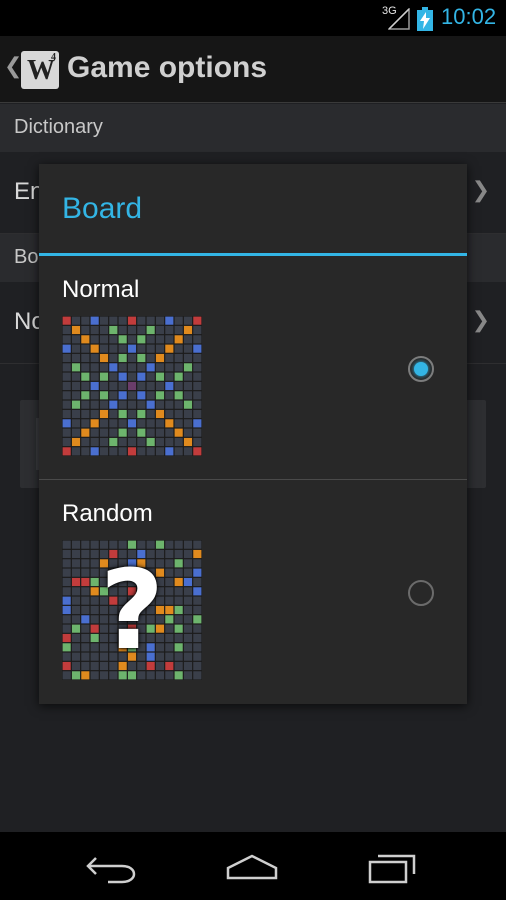 The height and width of the screenshot is (900, 506). Describe the element at coordinates (421, 369) in the screenshot. I see `radio-normal` at that location.